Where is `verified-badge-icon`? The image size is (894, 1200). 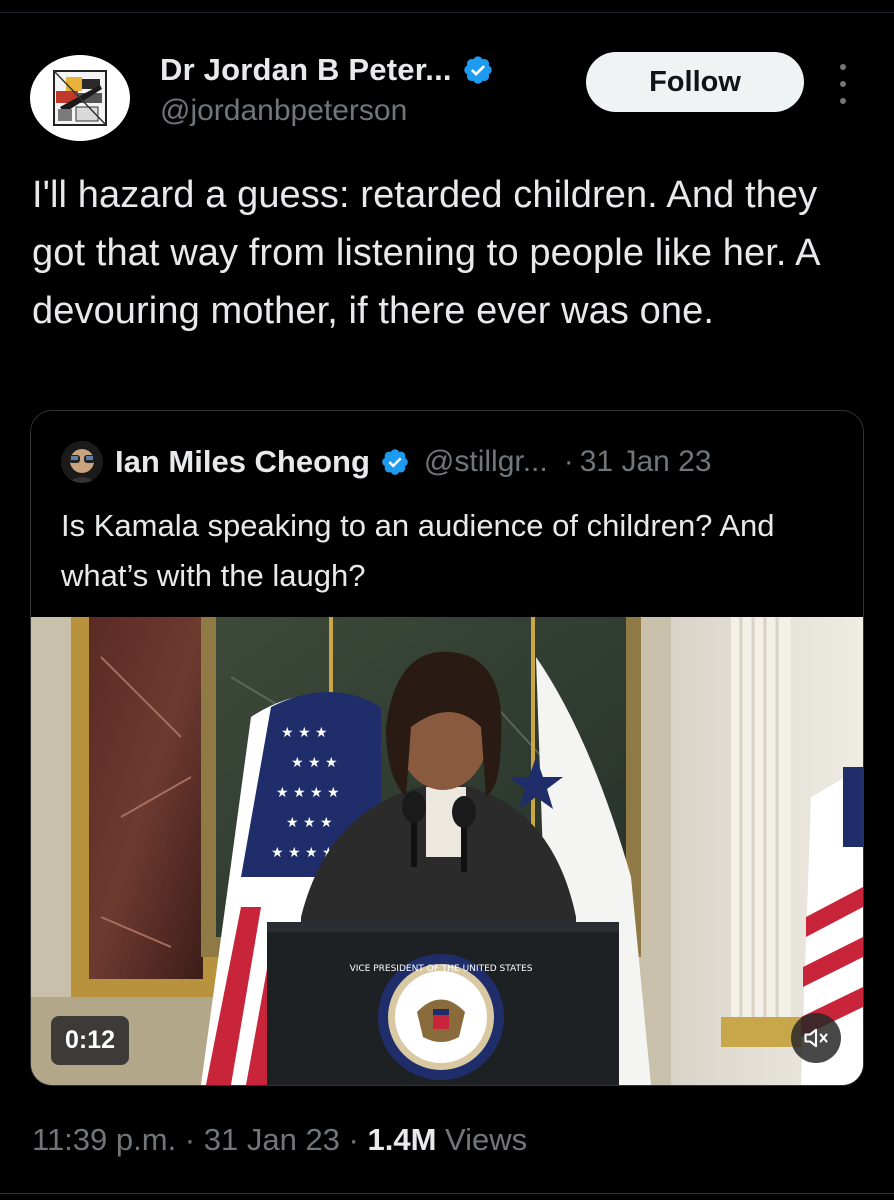 verified-badge-icon is located at coordinates (478, 70).